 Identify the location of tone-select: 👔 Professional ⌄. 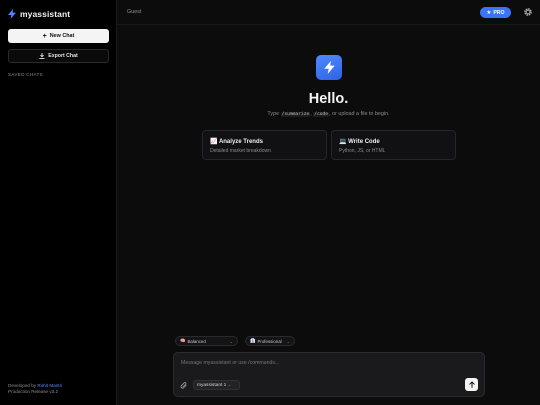
(270, 341).